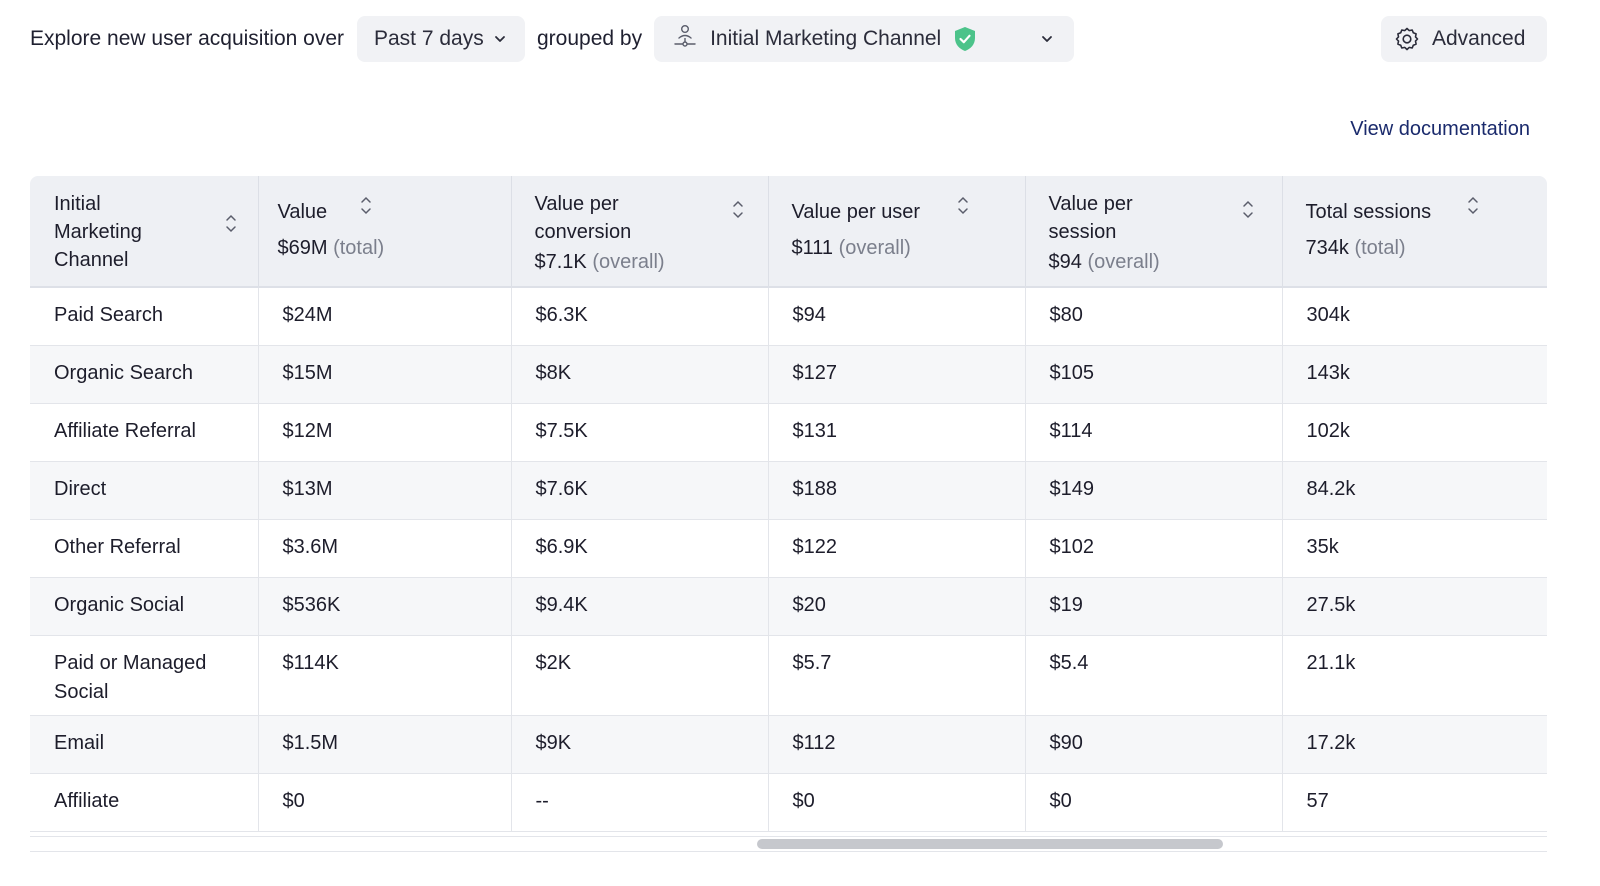 This screenshot has width=1600, height=886. What do you see at coordinates (1154, 316) in the screenshot?
I see `cell-value-per-session: $80` at bounding box center [1154, 316].